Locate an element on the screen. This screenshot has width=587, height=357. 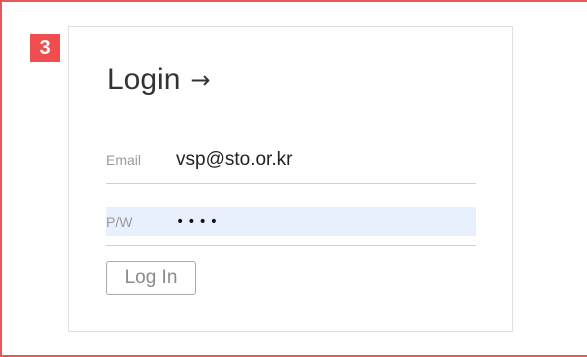
email-field-underline is located at coordinates (291, 183).